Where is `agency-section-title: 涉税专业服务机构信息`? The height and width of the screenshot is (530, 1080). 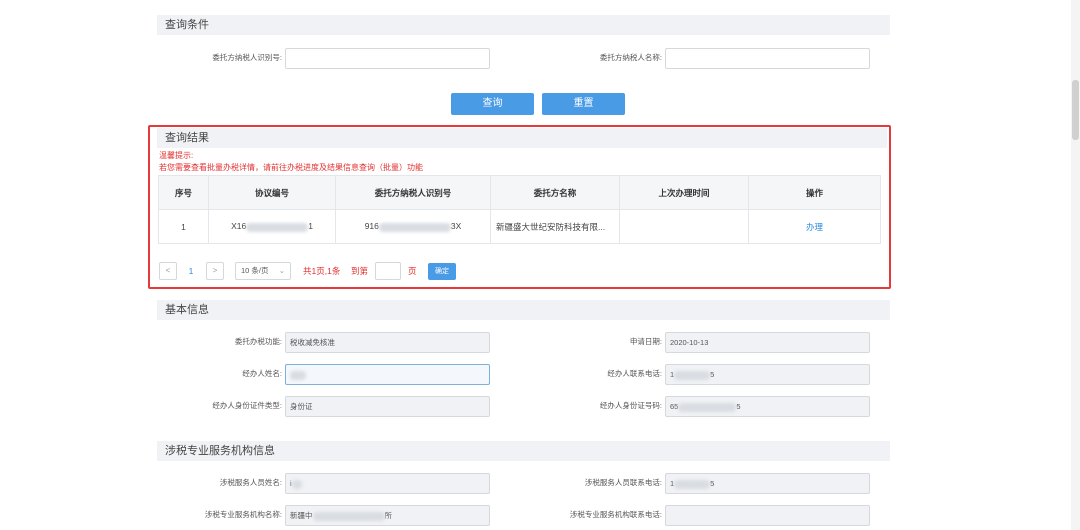
agency-section-title: 涉税专业服务机构信息 is located at coordinates (523, 451).